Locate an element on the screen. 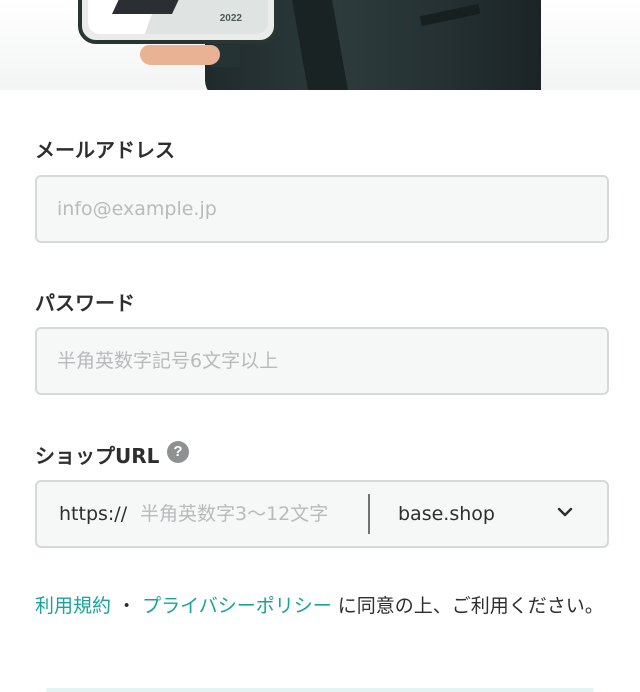 This screenshot has width=640, height=692. password-field is located at coordinates (317, 361).